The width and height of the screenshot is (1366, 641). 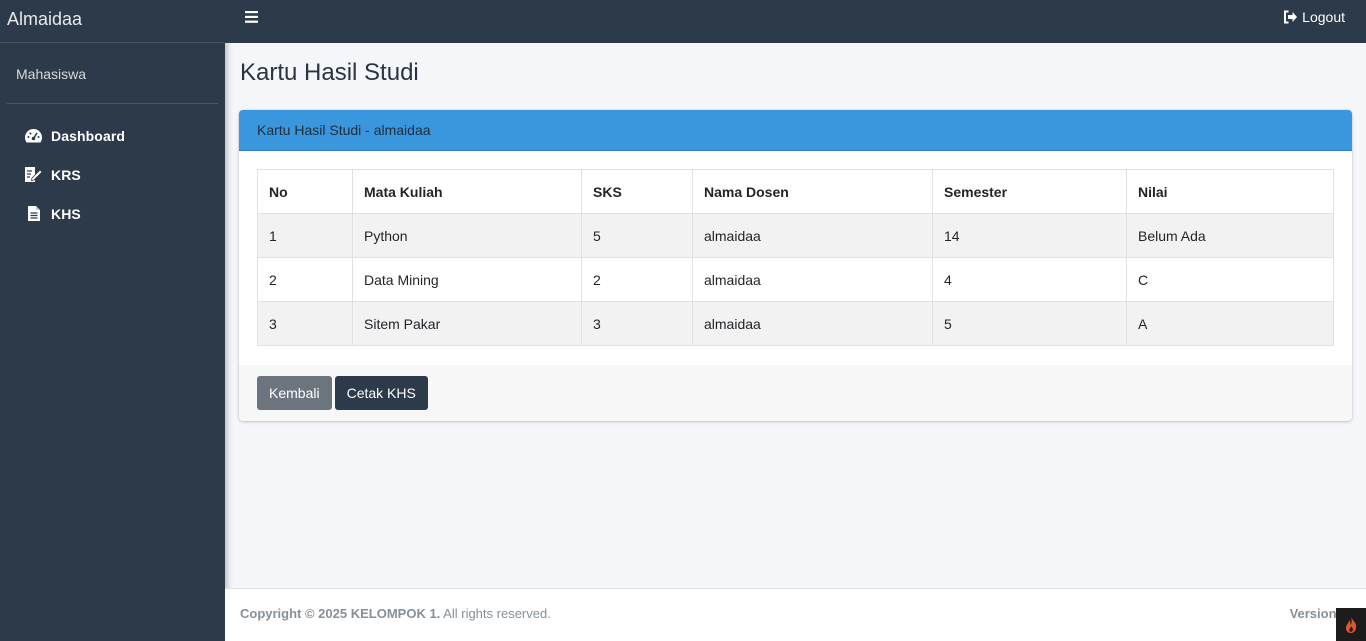 What do you see at coordinates (467, 235) in the screenshot?
I see `table-cell: Python` at bounding box center [467, 235].